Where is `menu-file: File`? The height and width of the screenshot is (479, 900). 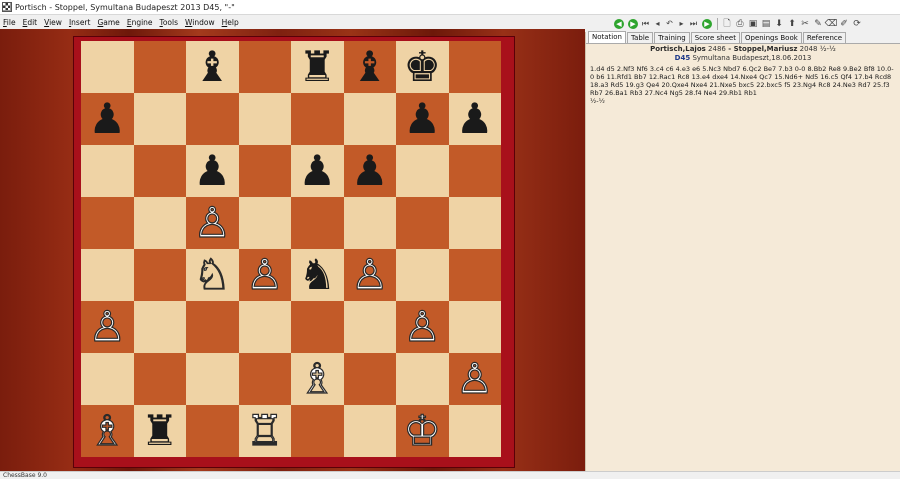 menu-file: File is located at coordinates (10, 22).